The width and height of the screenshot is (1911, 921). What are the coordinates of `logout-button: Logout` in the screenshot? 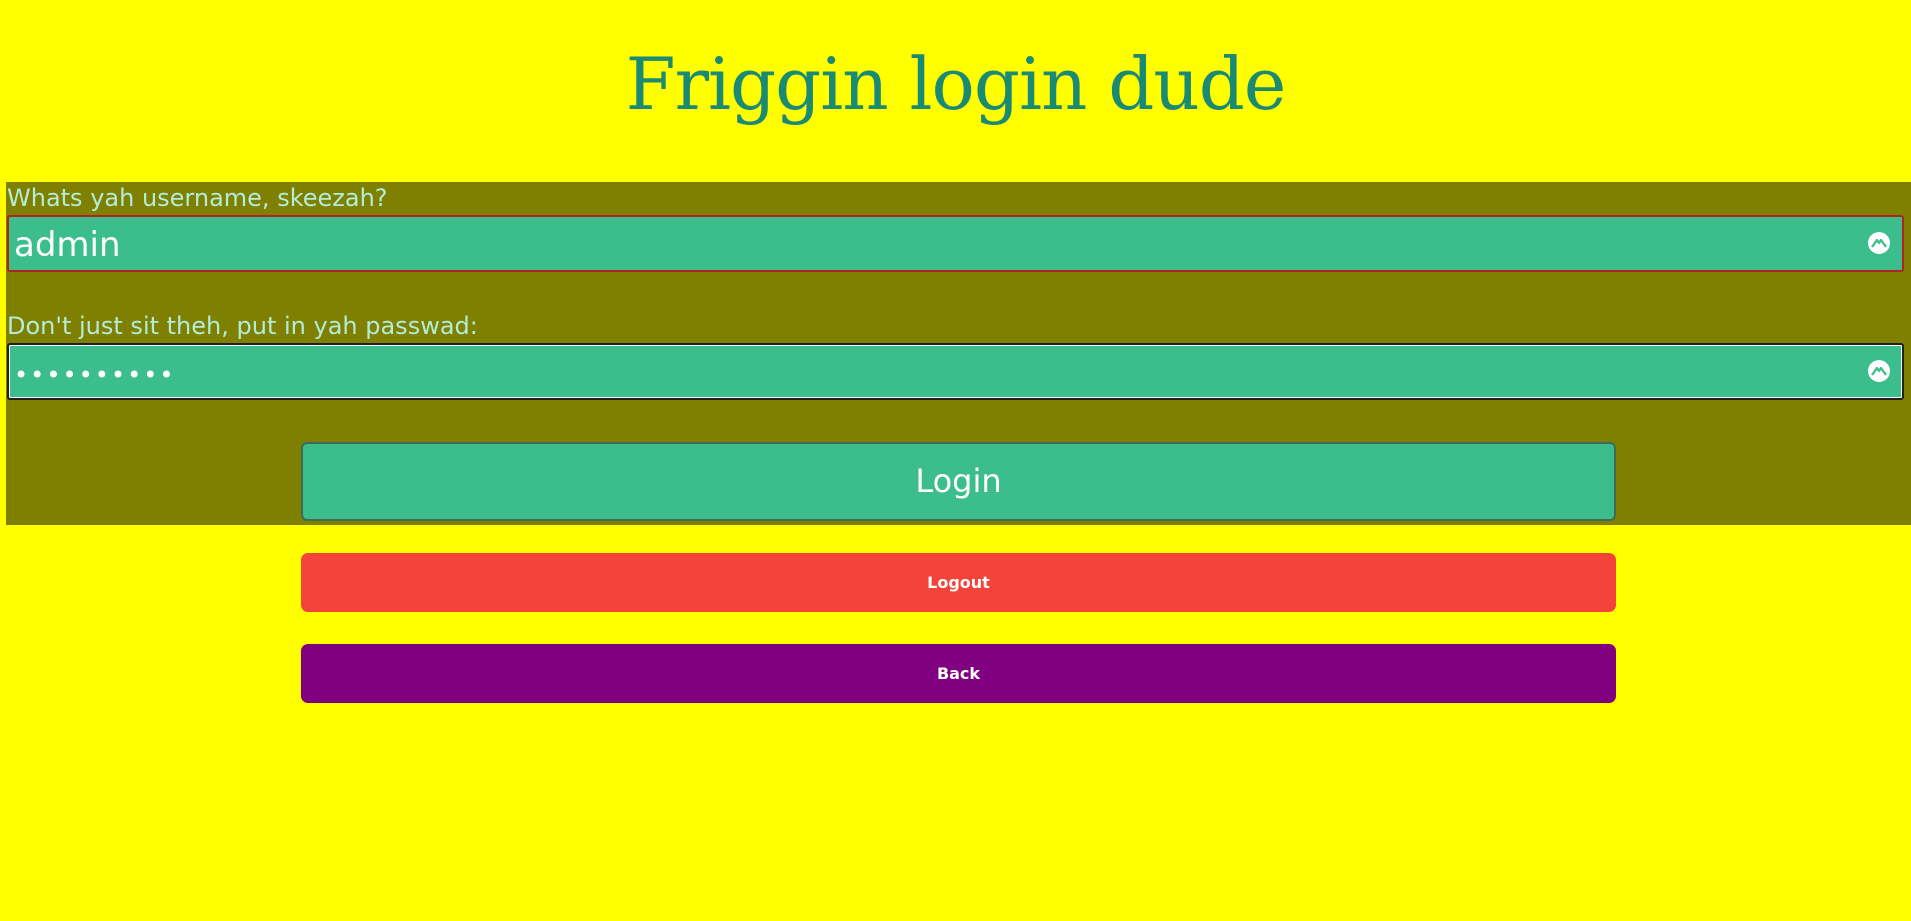 It's located at (958, 582).